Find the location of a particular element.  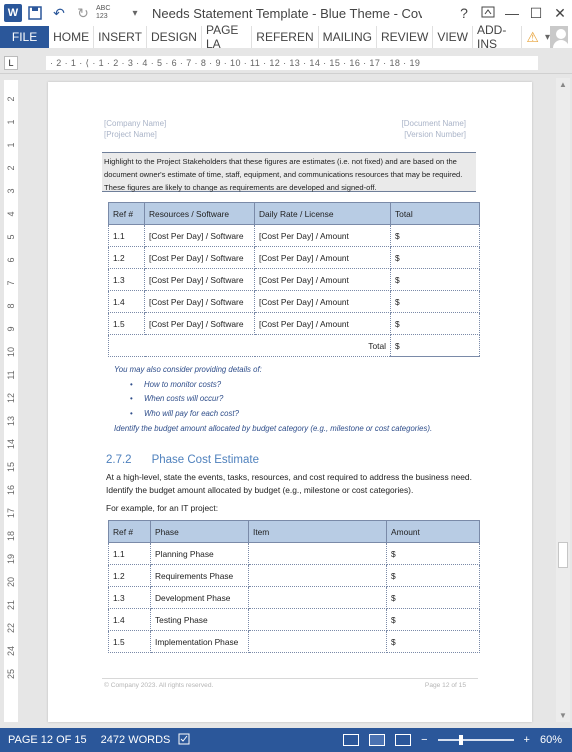

zoom-out-button: − is located at coordinates (424, 740).